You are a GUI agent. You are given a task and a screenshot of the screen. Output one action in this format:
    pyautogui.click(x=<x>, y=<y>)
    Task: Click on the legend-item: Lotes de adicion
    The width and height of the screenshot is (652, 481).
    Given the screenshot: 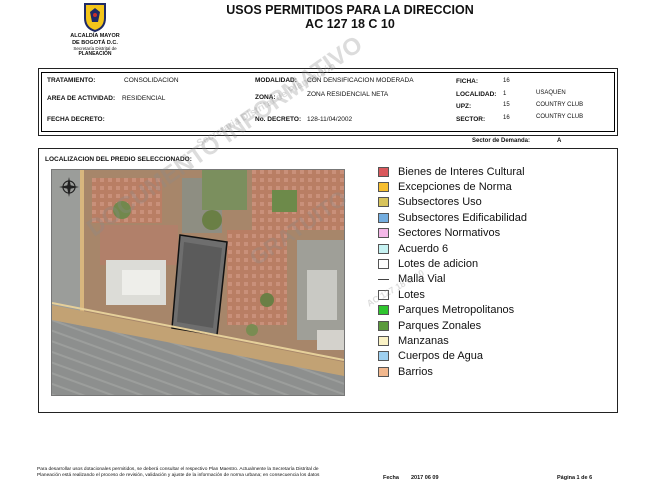 What is the action you would take?
    pyautogui.click(x=428, y=263)
    